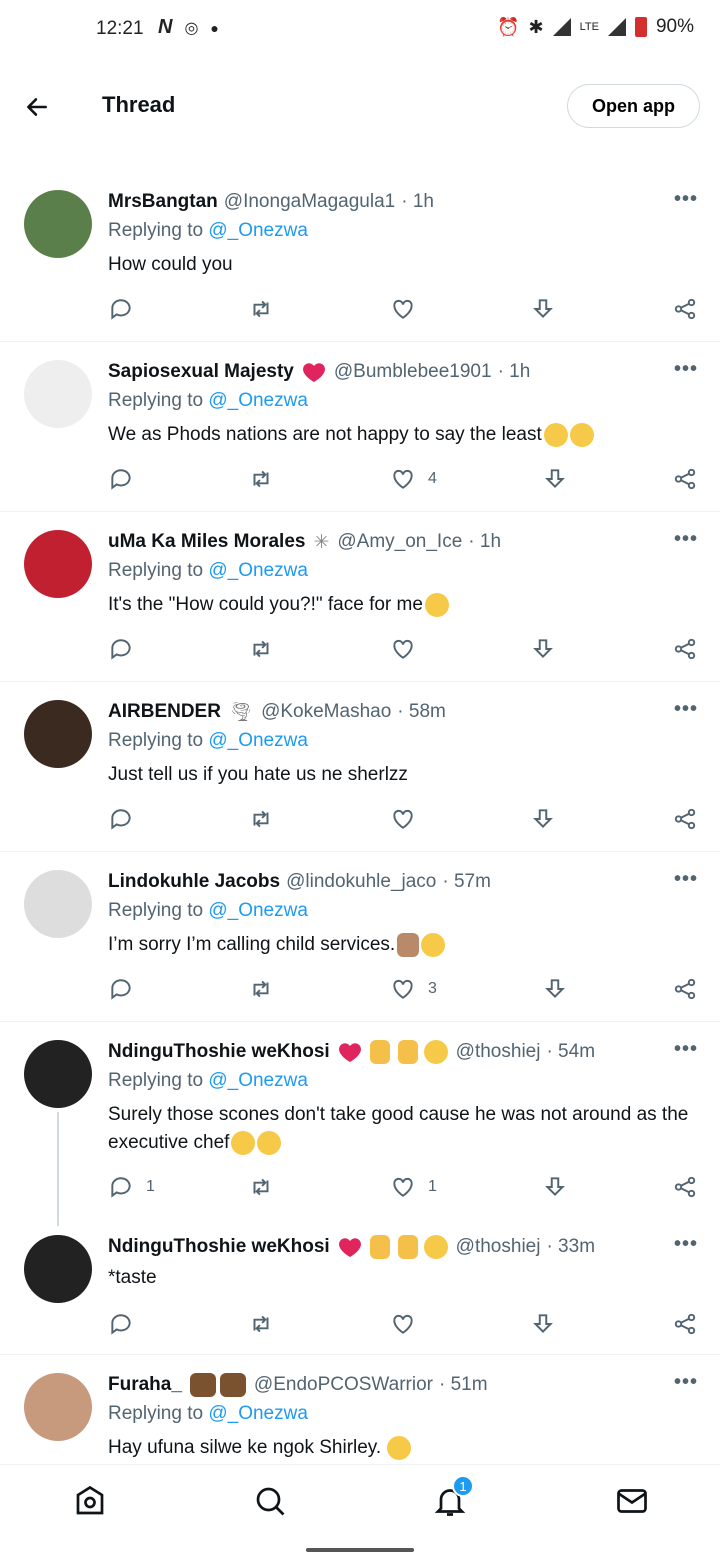  Describe the element at coordinates (201, 372) in the screenshot. I see `author-name: Sapiosexual Majesty` at that location.